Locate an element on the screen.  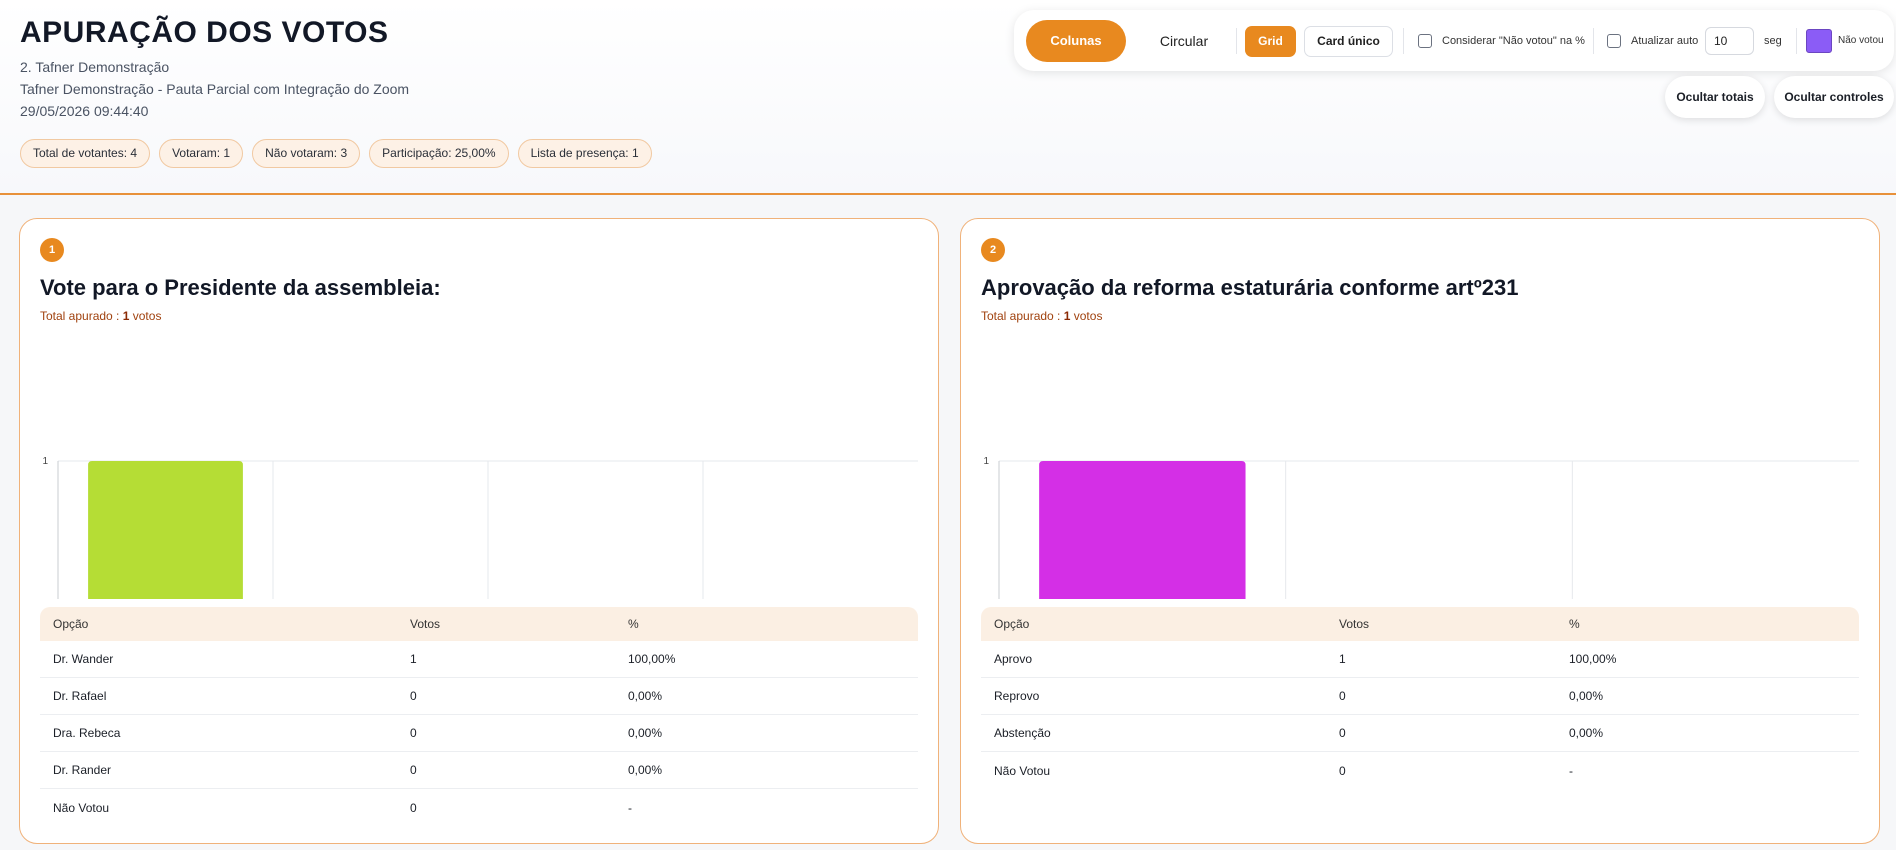
stat-lista-presenca: Lista de presença: 1 is located at coordinates (584, 153).